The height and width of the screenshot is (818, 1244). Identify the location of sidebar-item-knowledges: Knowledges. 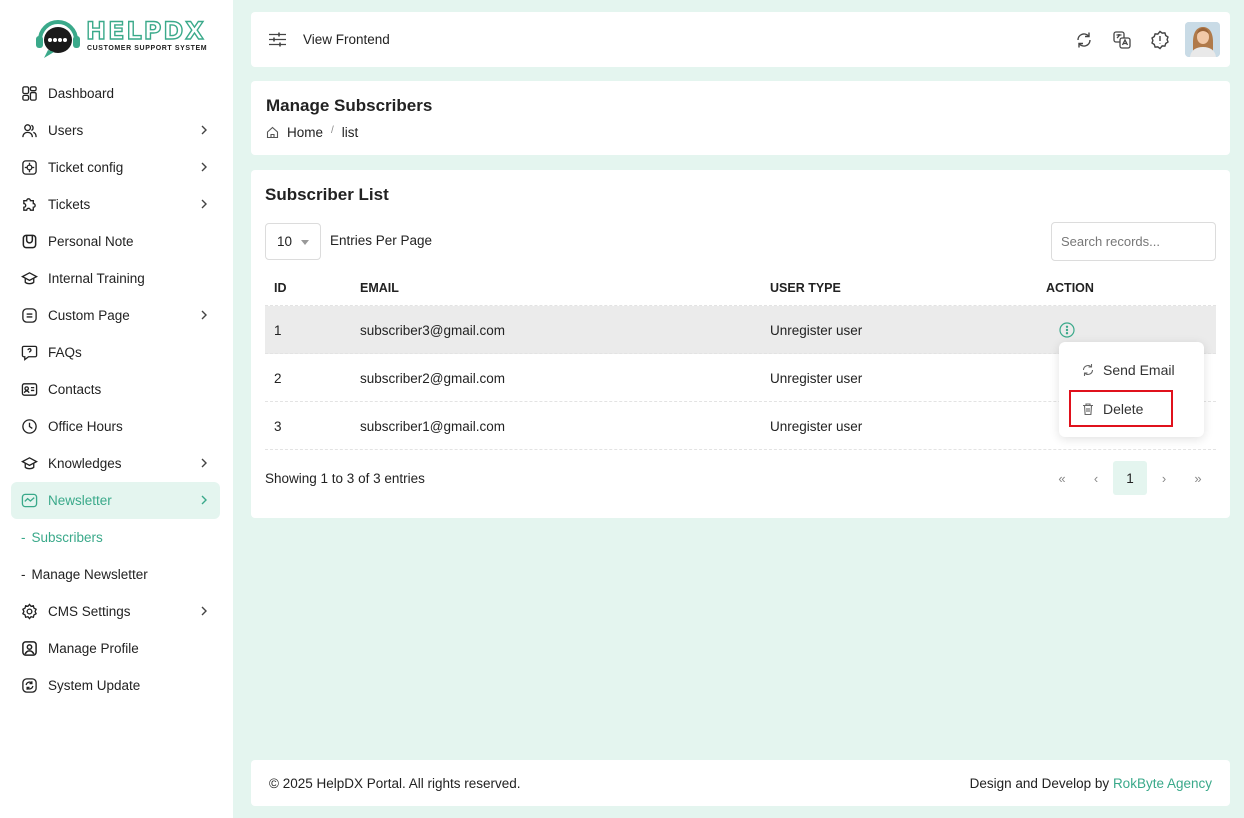
(115, 463).